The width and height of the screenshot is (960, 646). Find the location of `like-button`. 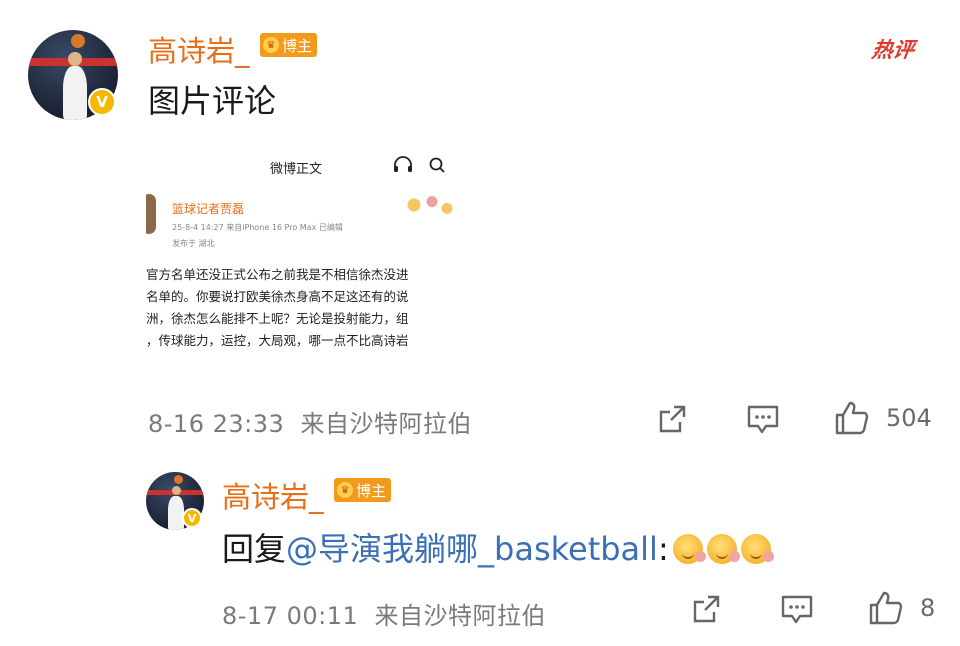

like-button is located at coordinates (852, 418).